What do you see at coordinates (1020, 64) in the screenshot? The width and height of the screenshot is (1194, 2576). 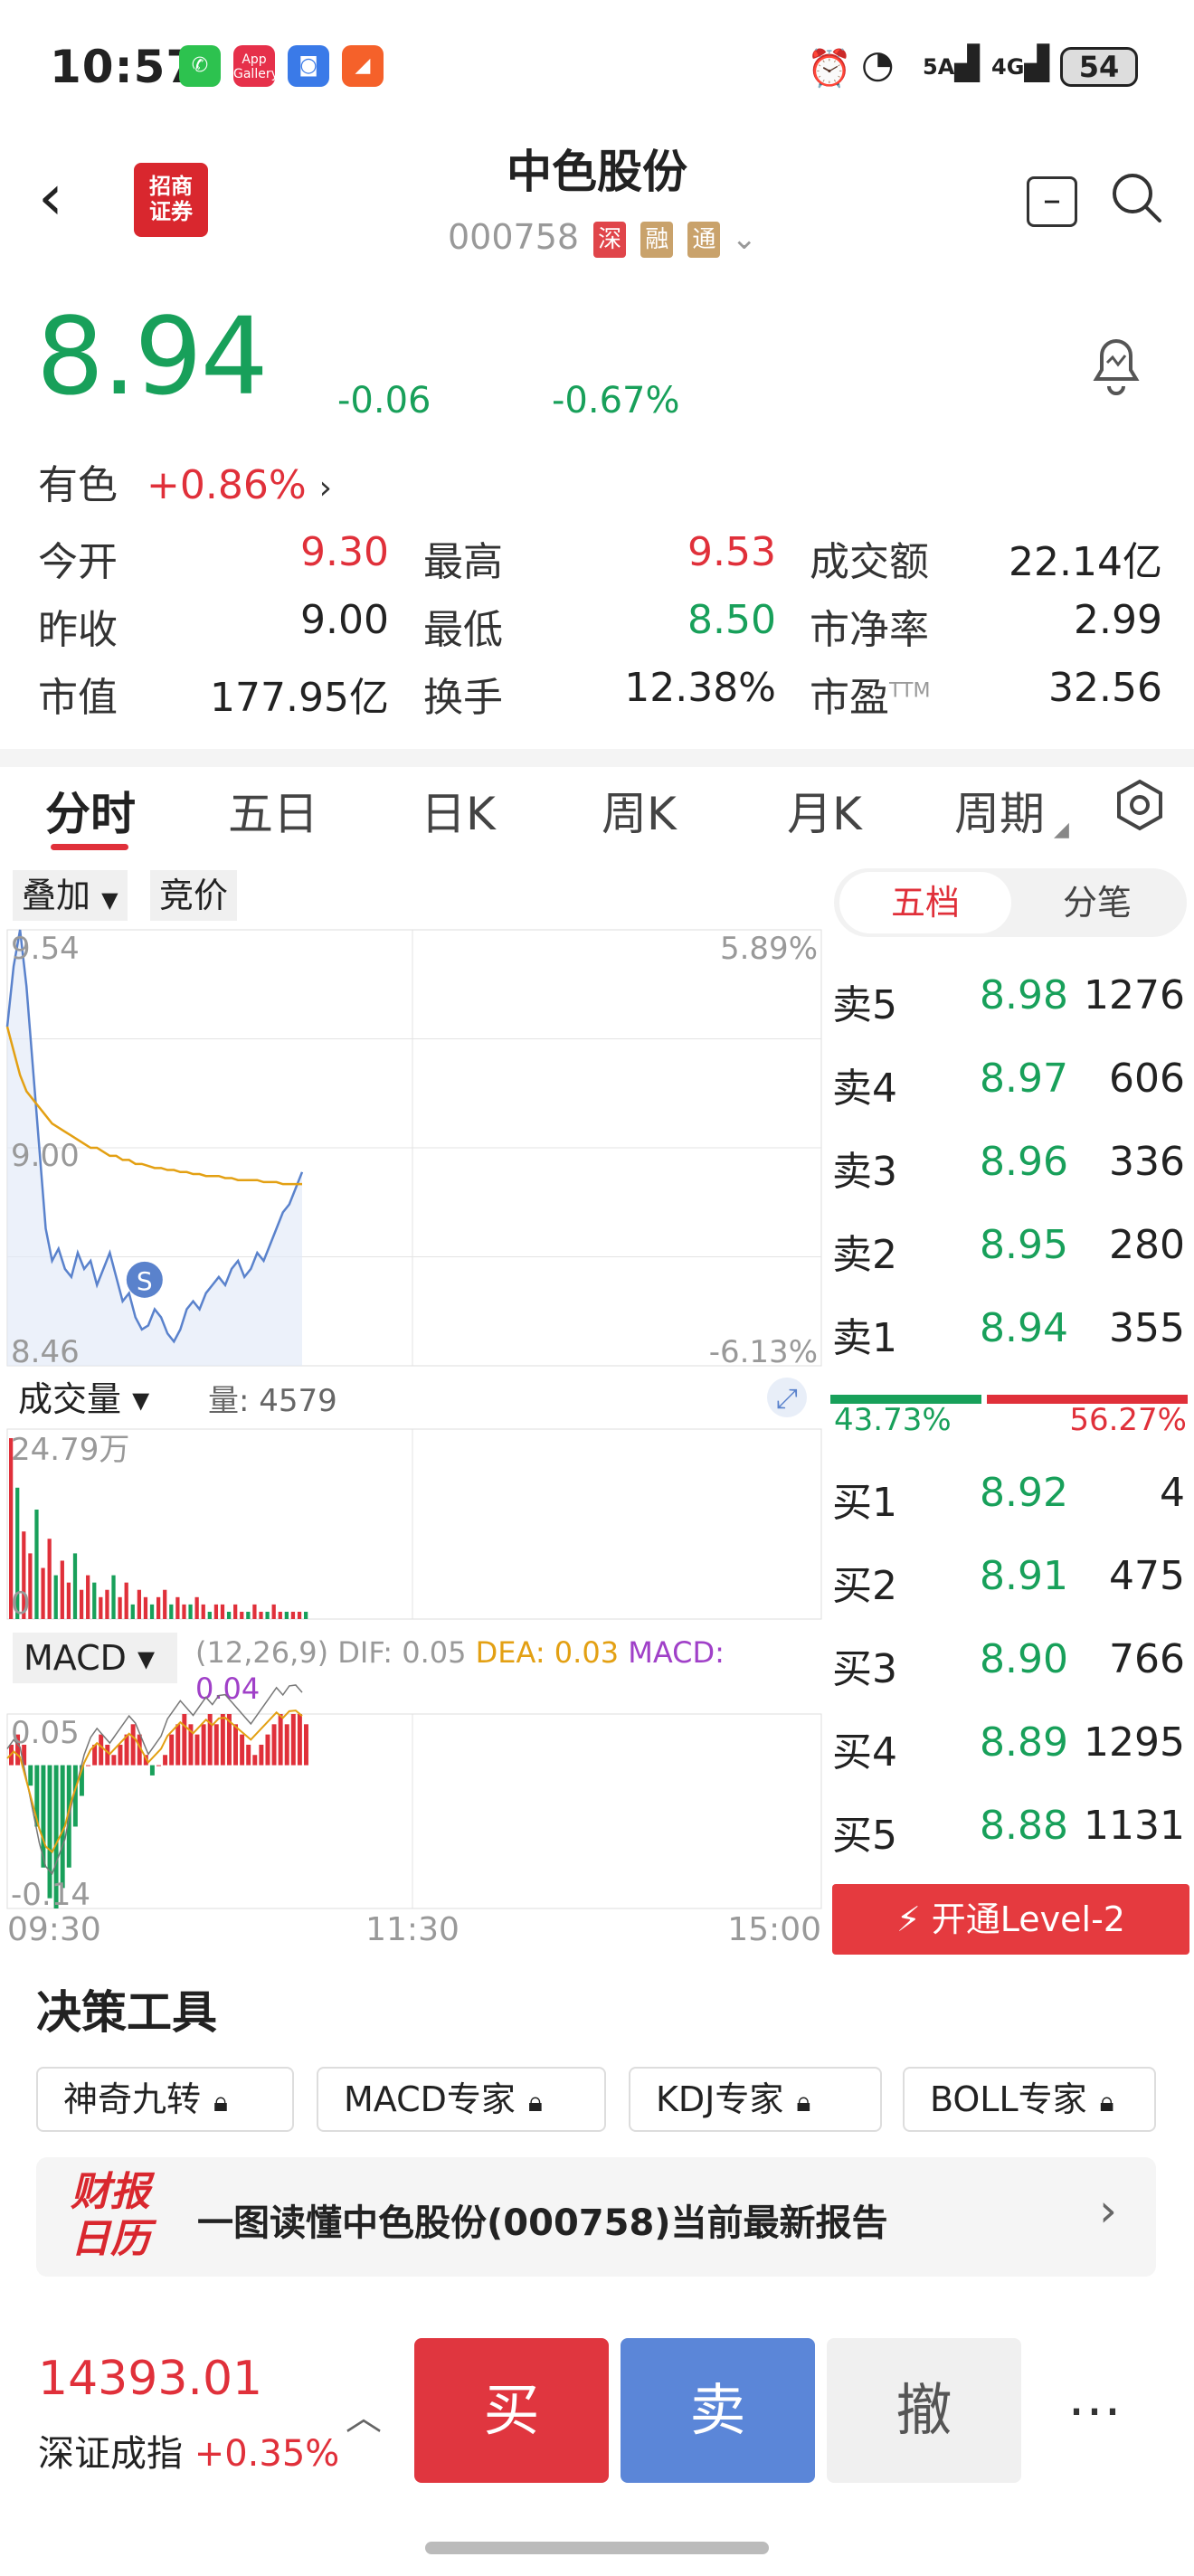 I see `signal-4g-icon: 4G▟` at bounding box center [1020, 64].